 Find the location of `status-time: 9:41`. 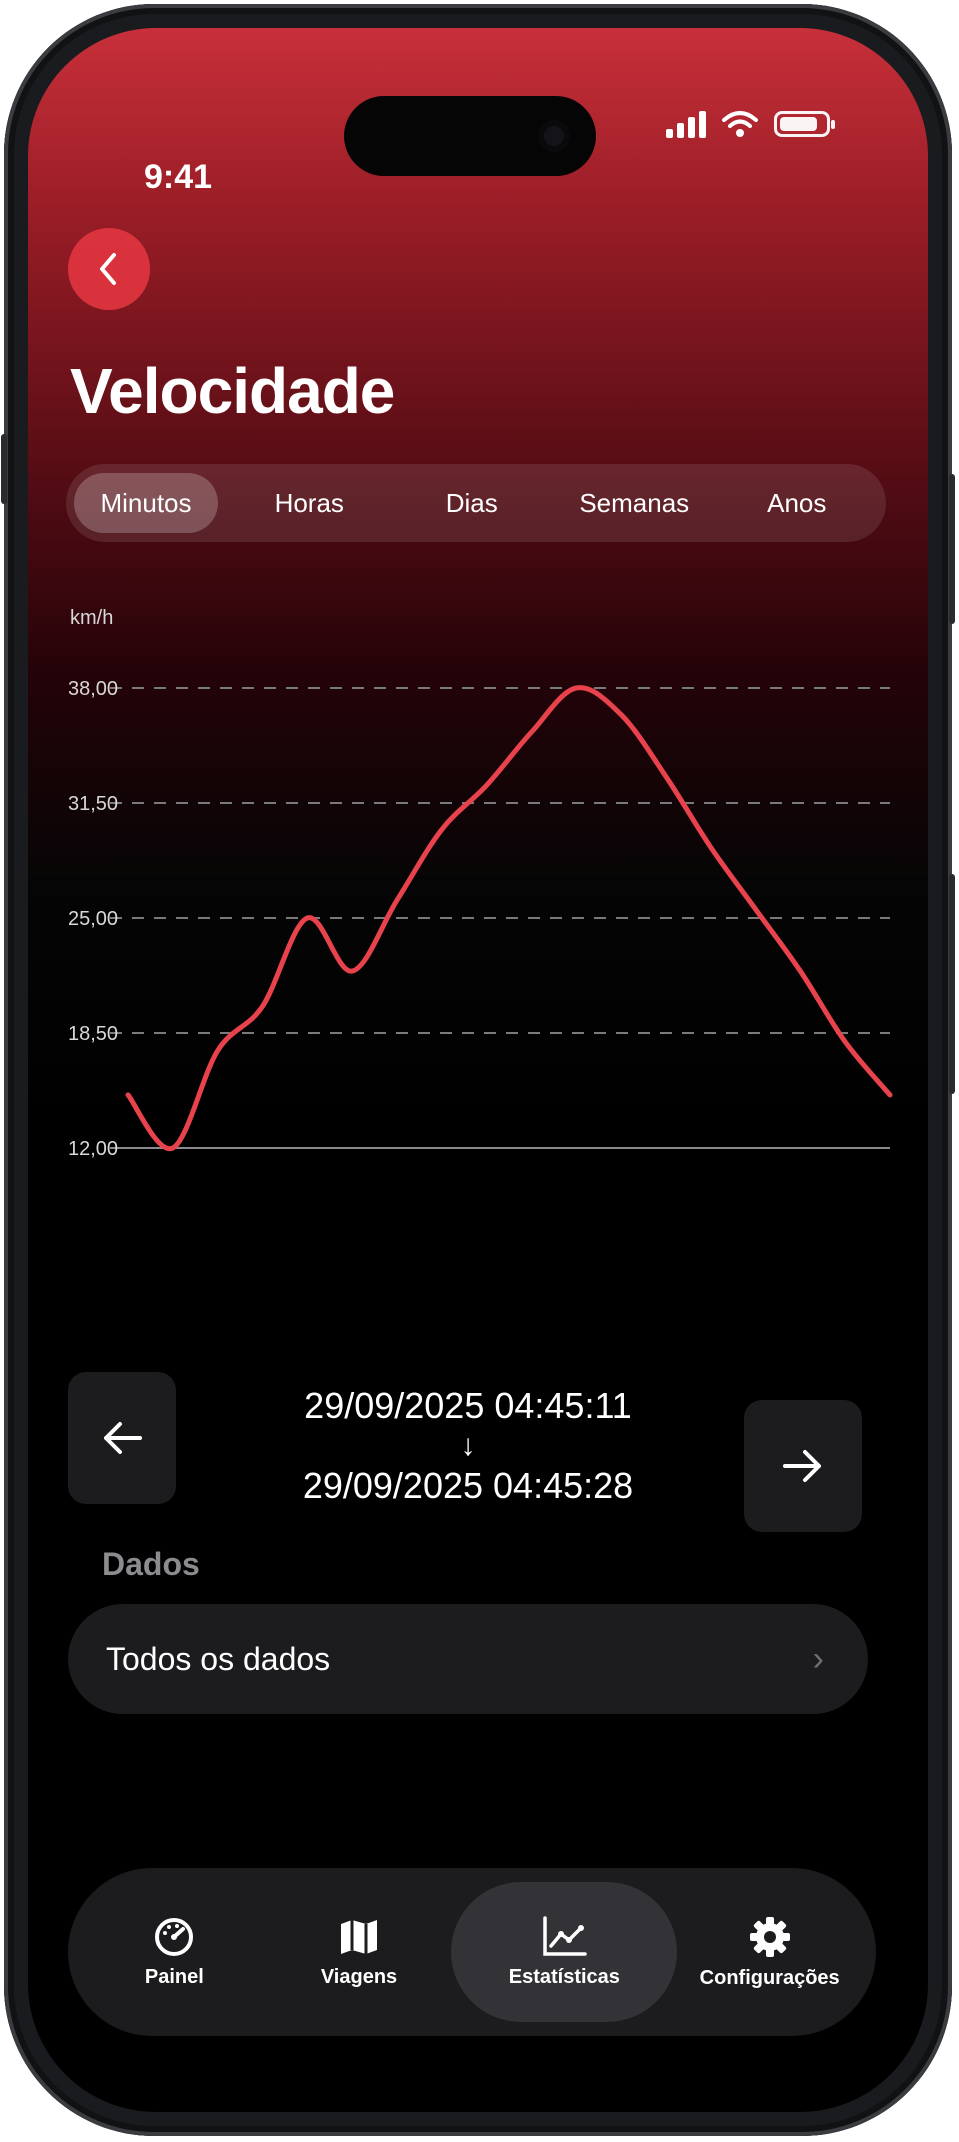

status-time: 9:41 is located at coordinates (178, 177).